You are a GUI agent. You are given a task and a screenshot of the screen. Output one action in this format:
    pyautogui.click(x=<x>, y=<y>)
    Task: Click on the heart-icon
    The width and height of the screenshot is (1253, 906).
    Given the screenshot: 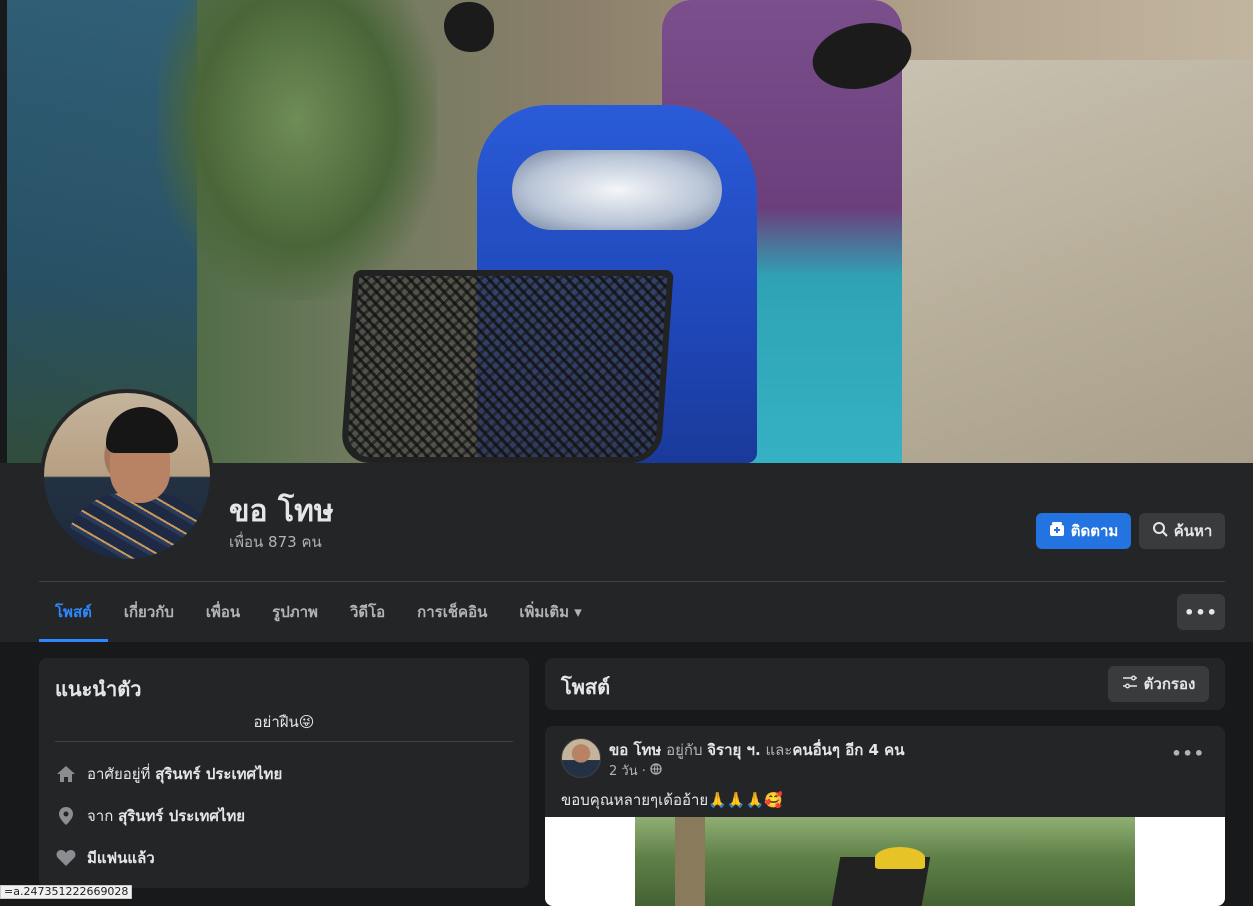 What is the action you would take?
    pyautogui.click(x=66, y=858)
    